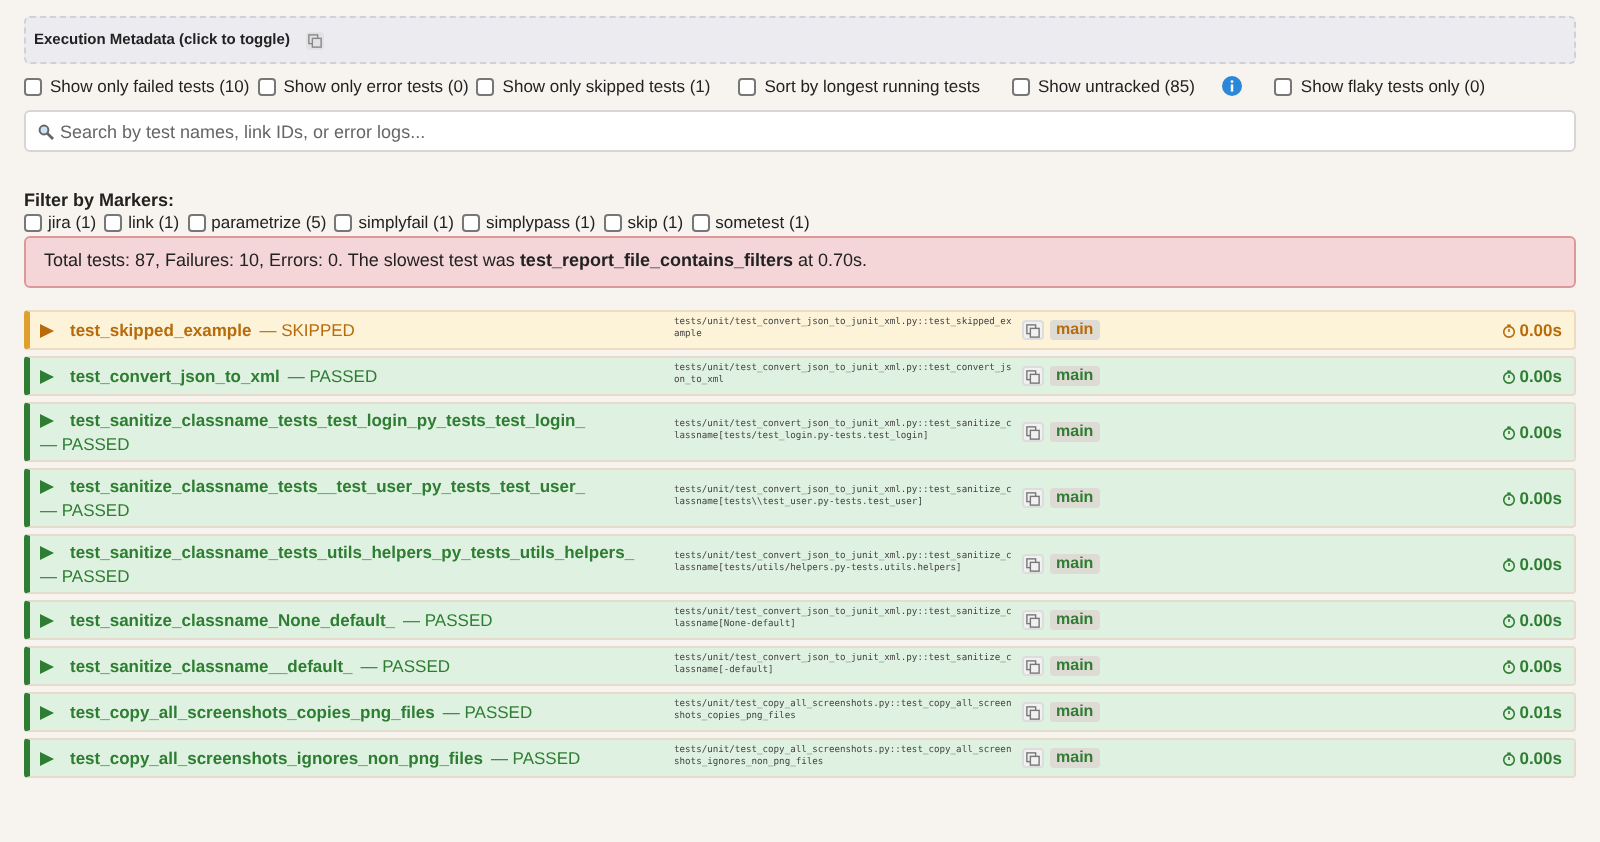  What do you see at coordinates (314, 40) in the screenshot?
I see `copy-icon` at bounding box center [314, 40].